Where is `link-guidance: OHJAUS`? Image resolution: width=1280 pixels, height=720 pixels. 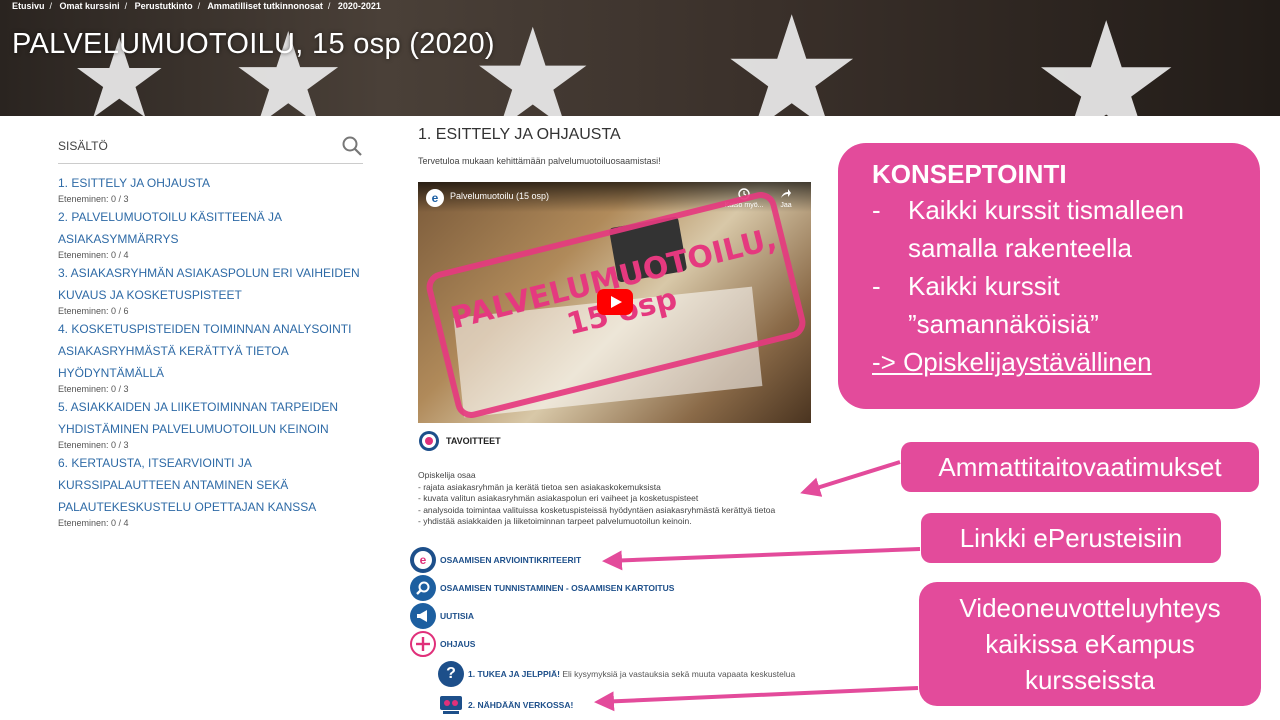
link-guidance: OHJAUS is located at coordinates (630, 644).